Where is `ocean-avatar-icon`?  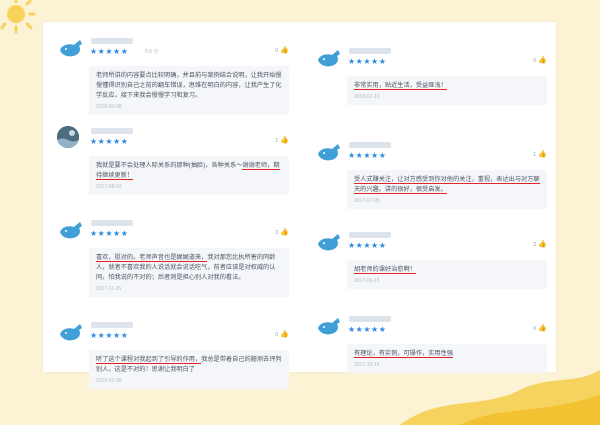 ocean-avatar-icon is located at coordinates (68, 137).